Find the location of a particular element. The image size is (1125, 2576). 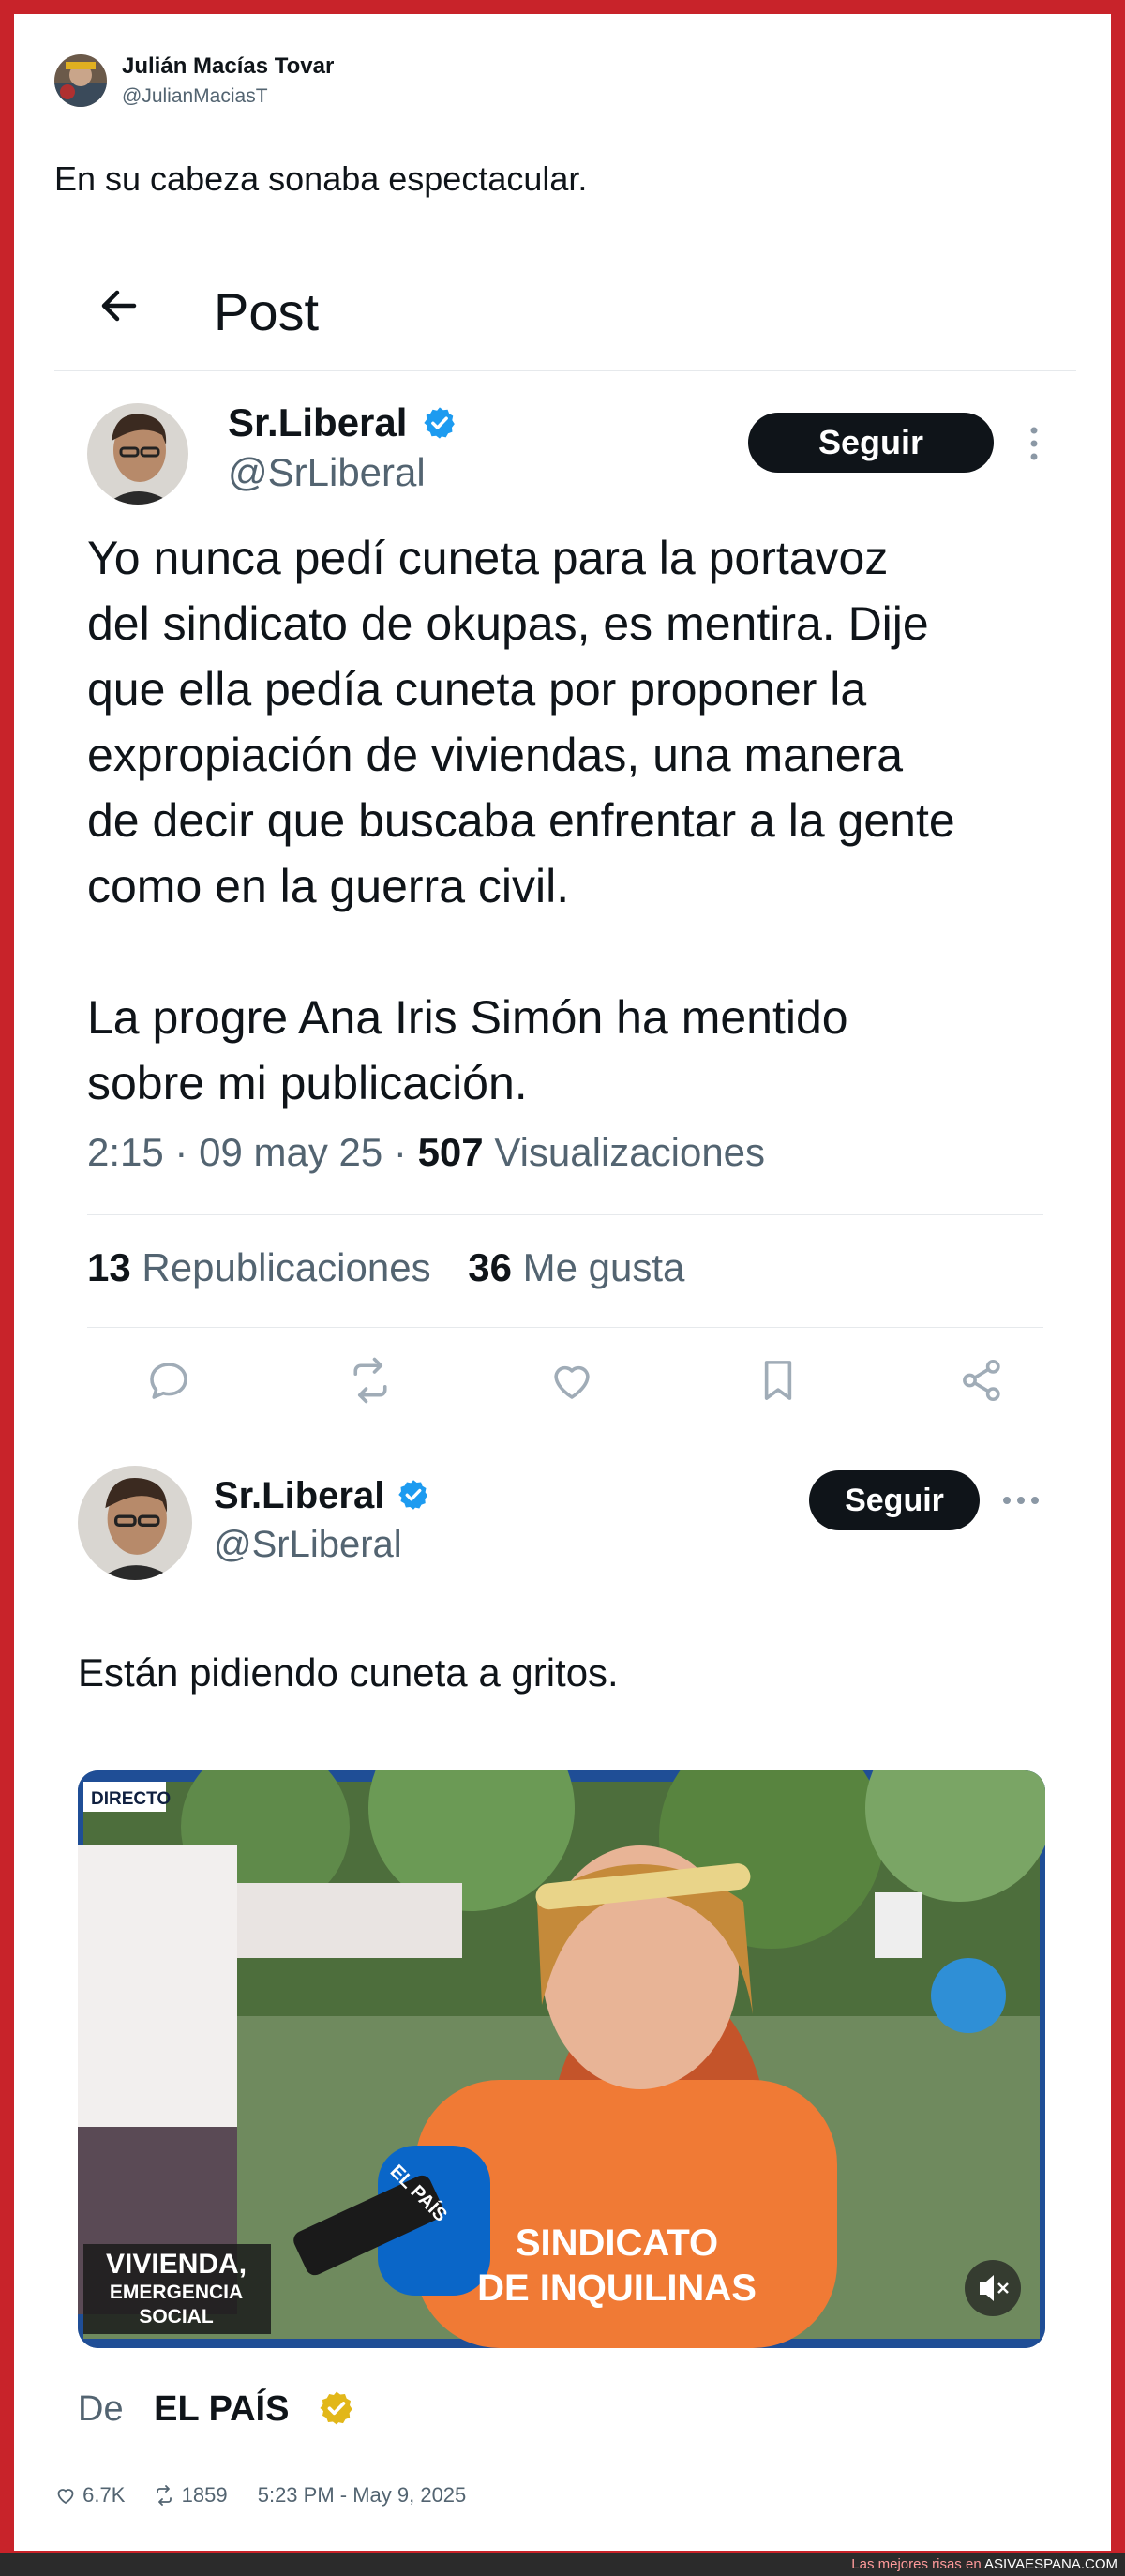

watermark-text: Las mejores risas en ASIVAESPANA.COM is located at coordinates (984, 2564).